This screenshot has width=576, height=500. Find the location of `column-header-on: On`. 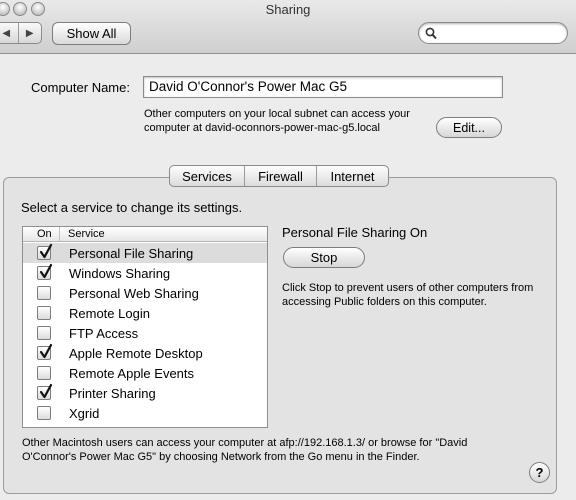

column-header-on: On is located at coordinates (41, 234).